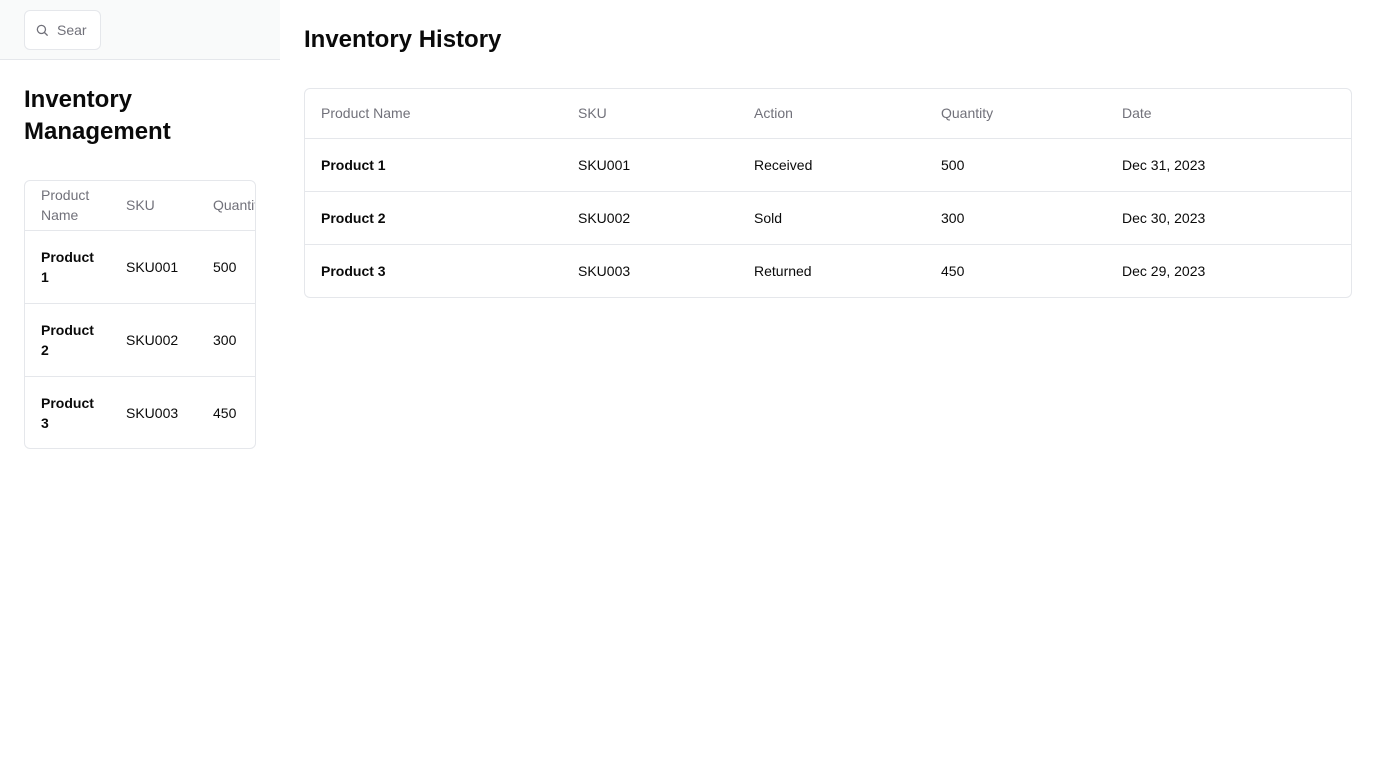 Image resolution: width=1376 pixels, height=768 pixels. What do you see at coordinates (831, 218) in the screenshot?
I see `action-cell: Sold` at bounding box center [831, 218].